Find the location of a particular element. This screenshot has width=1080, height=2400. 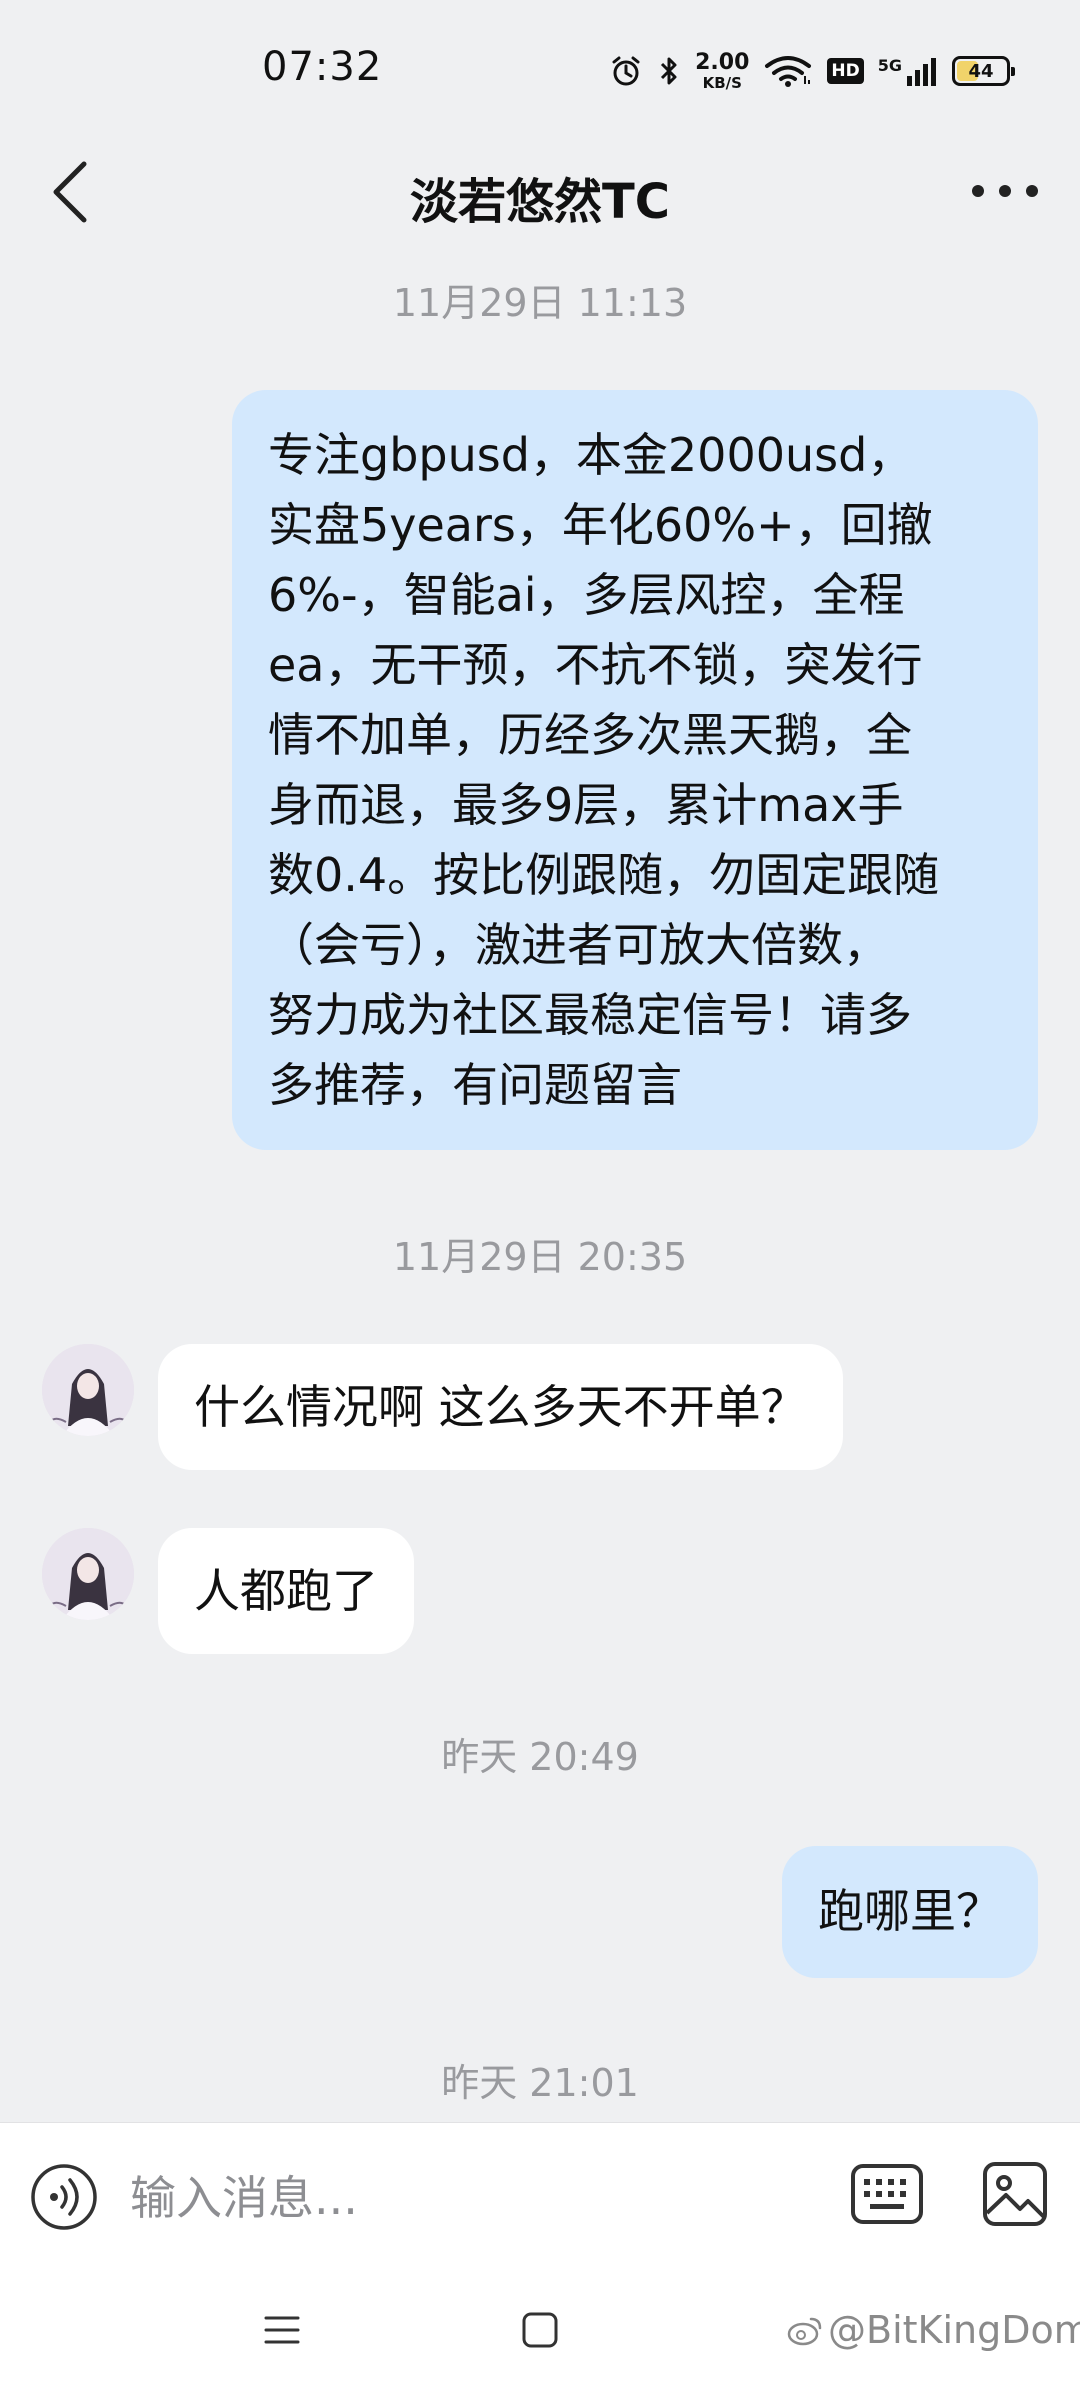

image-icon is located at coordinates (1015, 2194).